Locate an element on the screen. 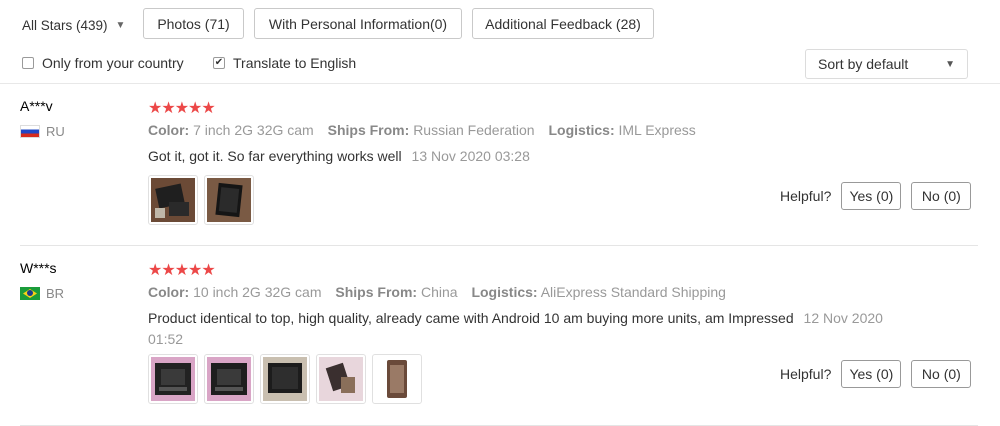  reviewer-name: A***v is located at coordinates (36, 106).